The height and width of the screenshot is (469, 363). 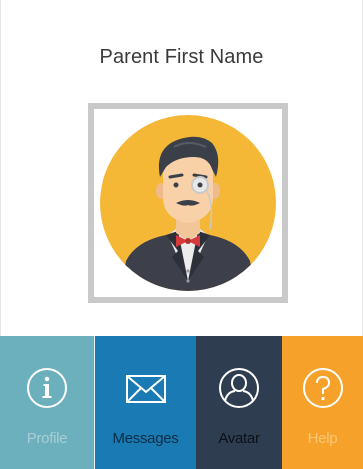 What do you see at coordinates (323, 388) in the screenshot?
I see `question-icon` at bounding box center [323, 388].